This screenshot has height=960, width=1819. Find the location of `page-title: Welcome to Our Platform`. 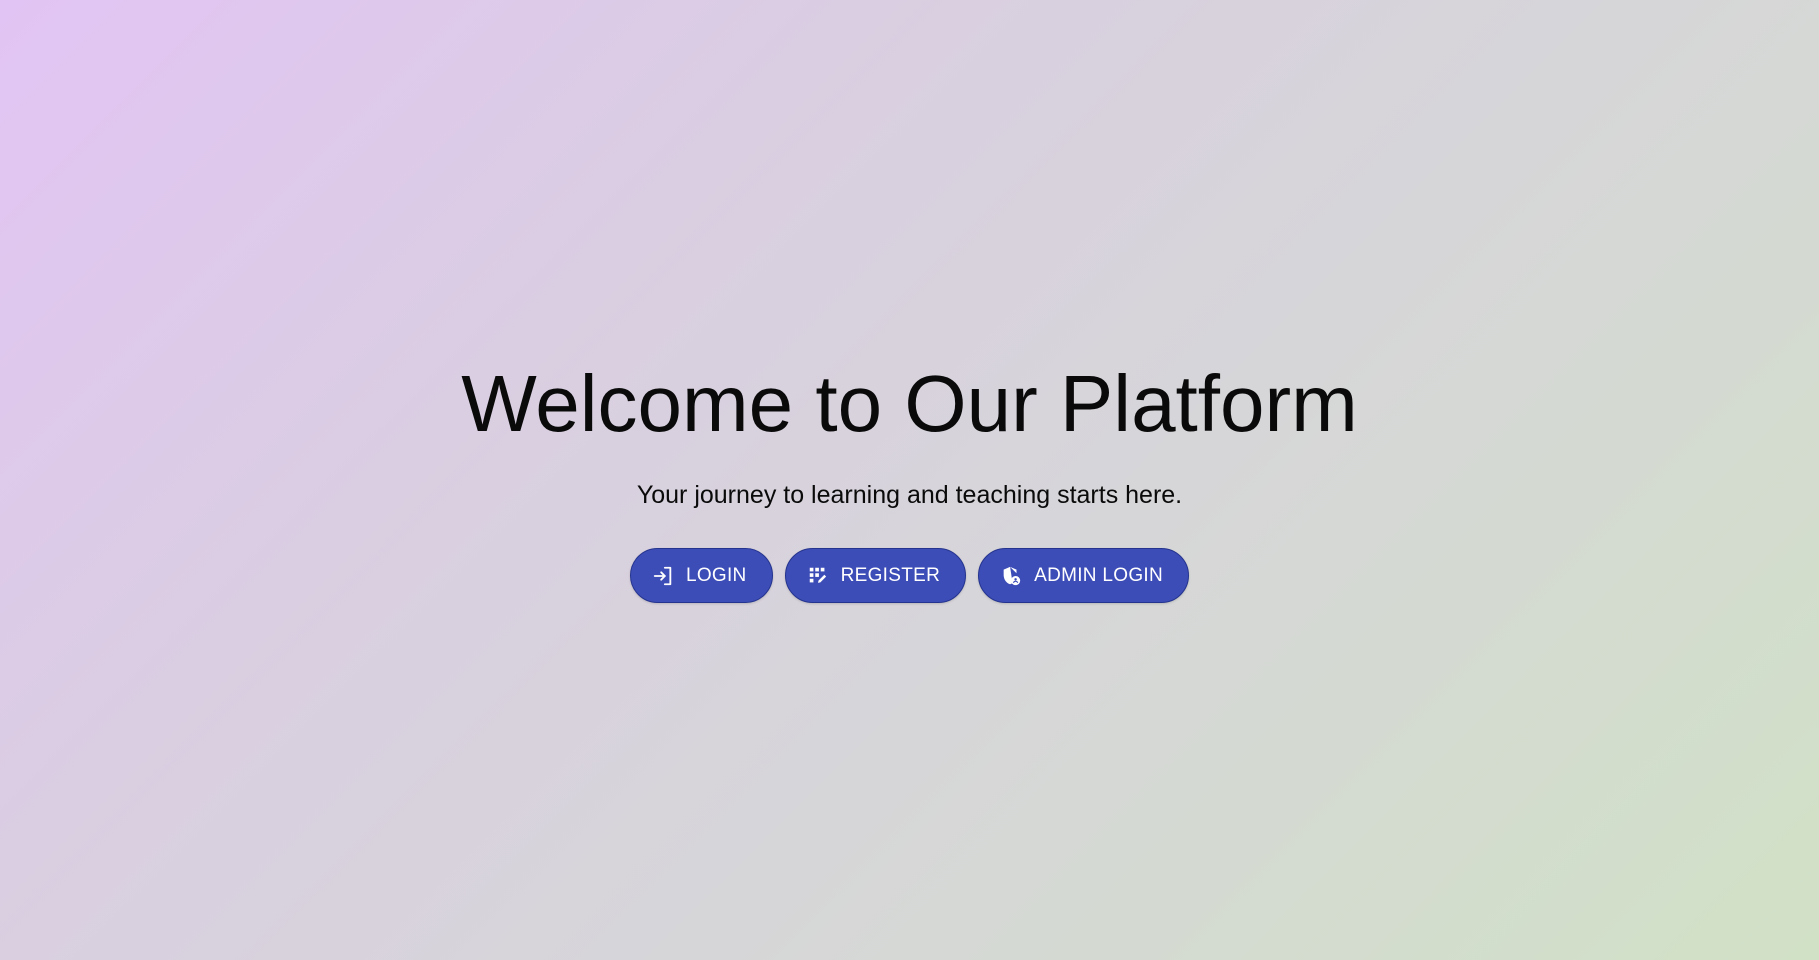

page-title: Welcome to Our Platform is located at coordinates (909, 403).